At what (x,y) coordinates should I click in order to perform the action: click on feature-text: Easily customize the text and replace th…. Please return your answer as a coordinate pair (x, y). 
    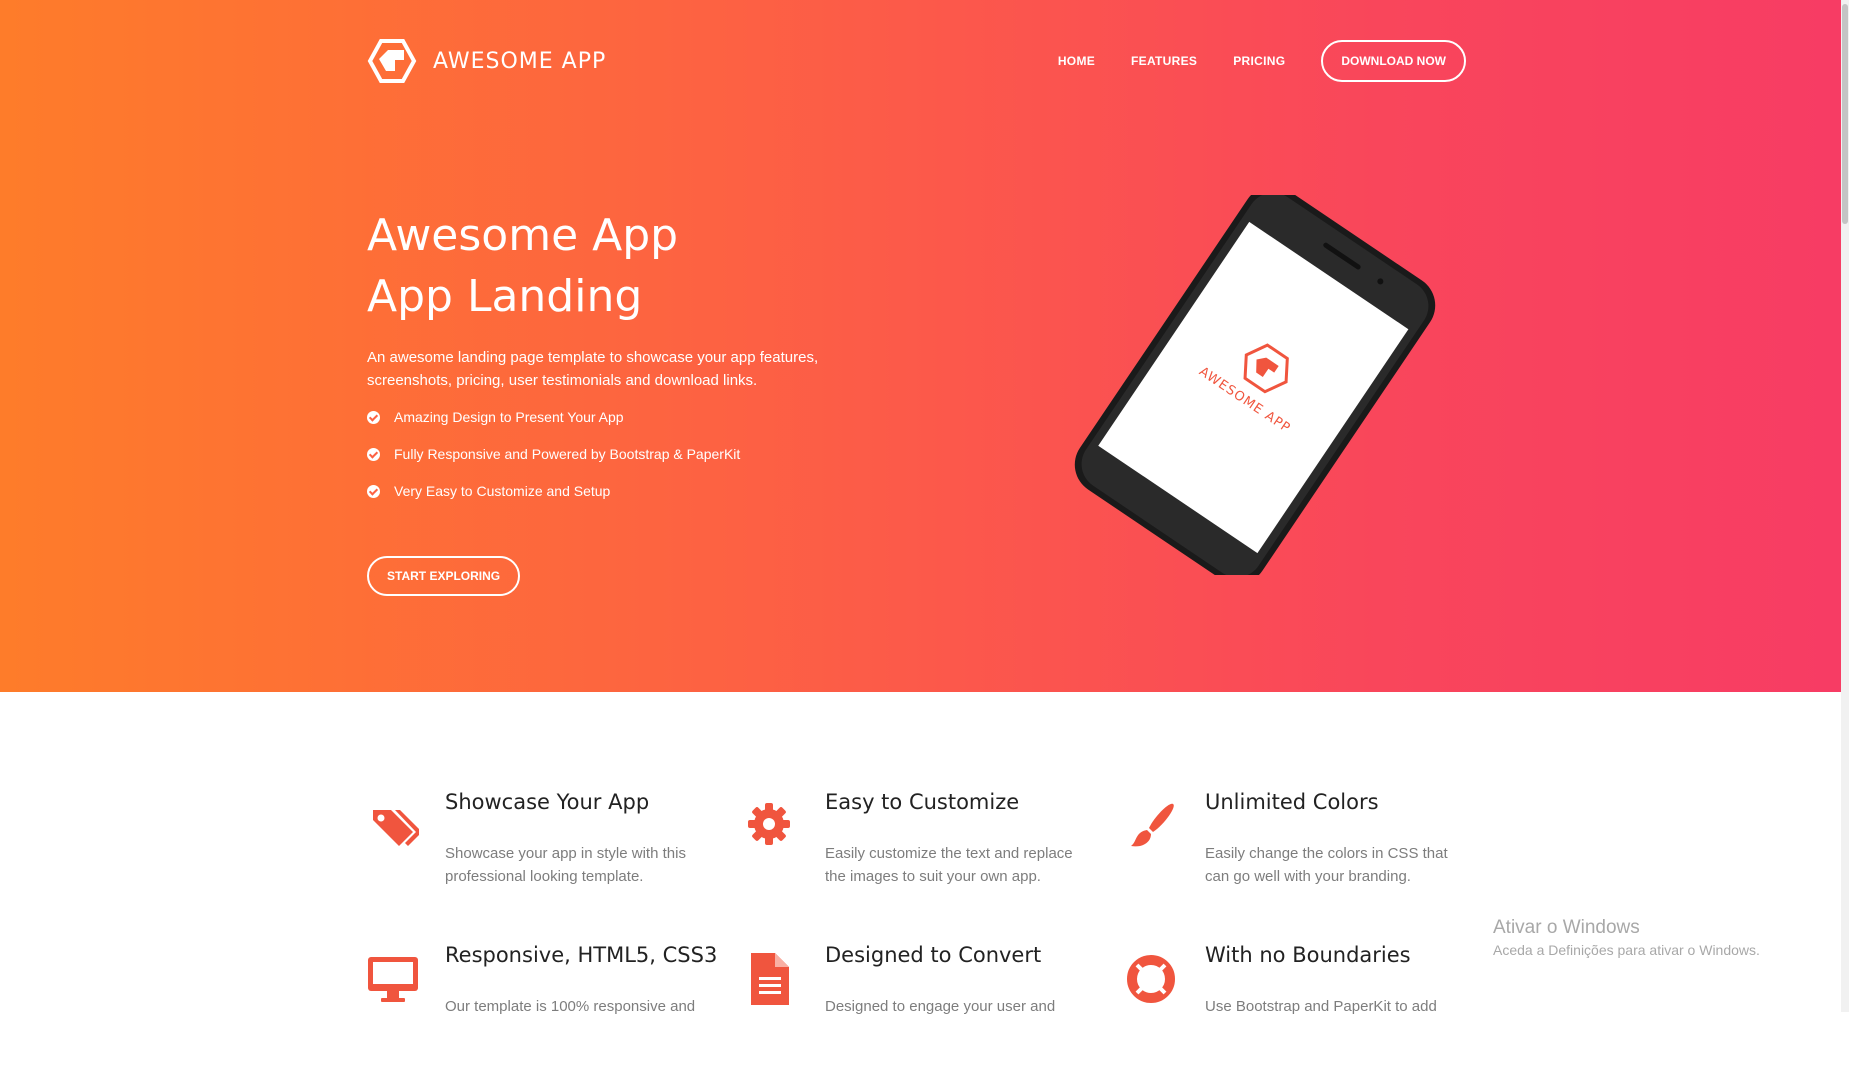
    Looking at the image, I should click on (949, 865).